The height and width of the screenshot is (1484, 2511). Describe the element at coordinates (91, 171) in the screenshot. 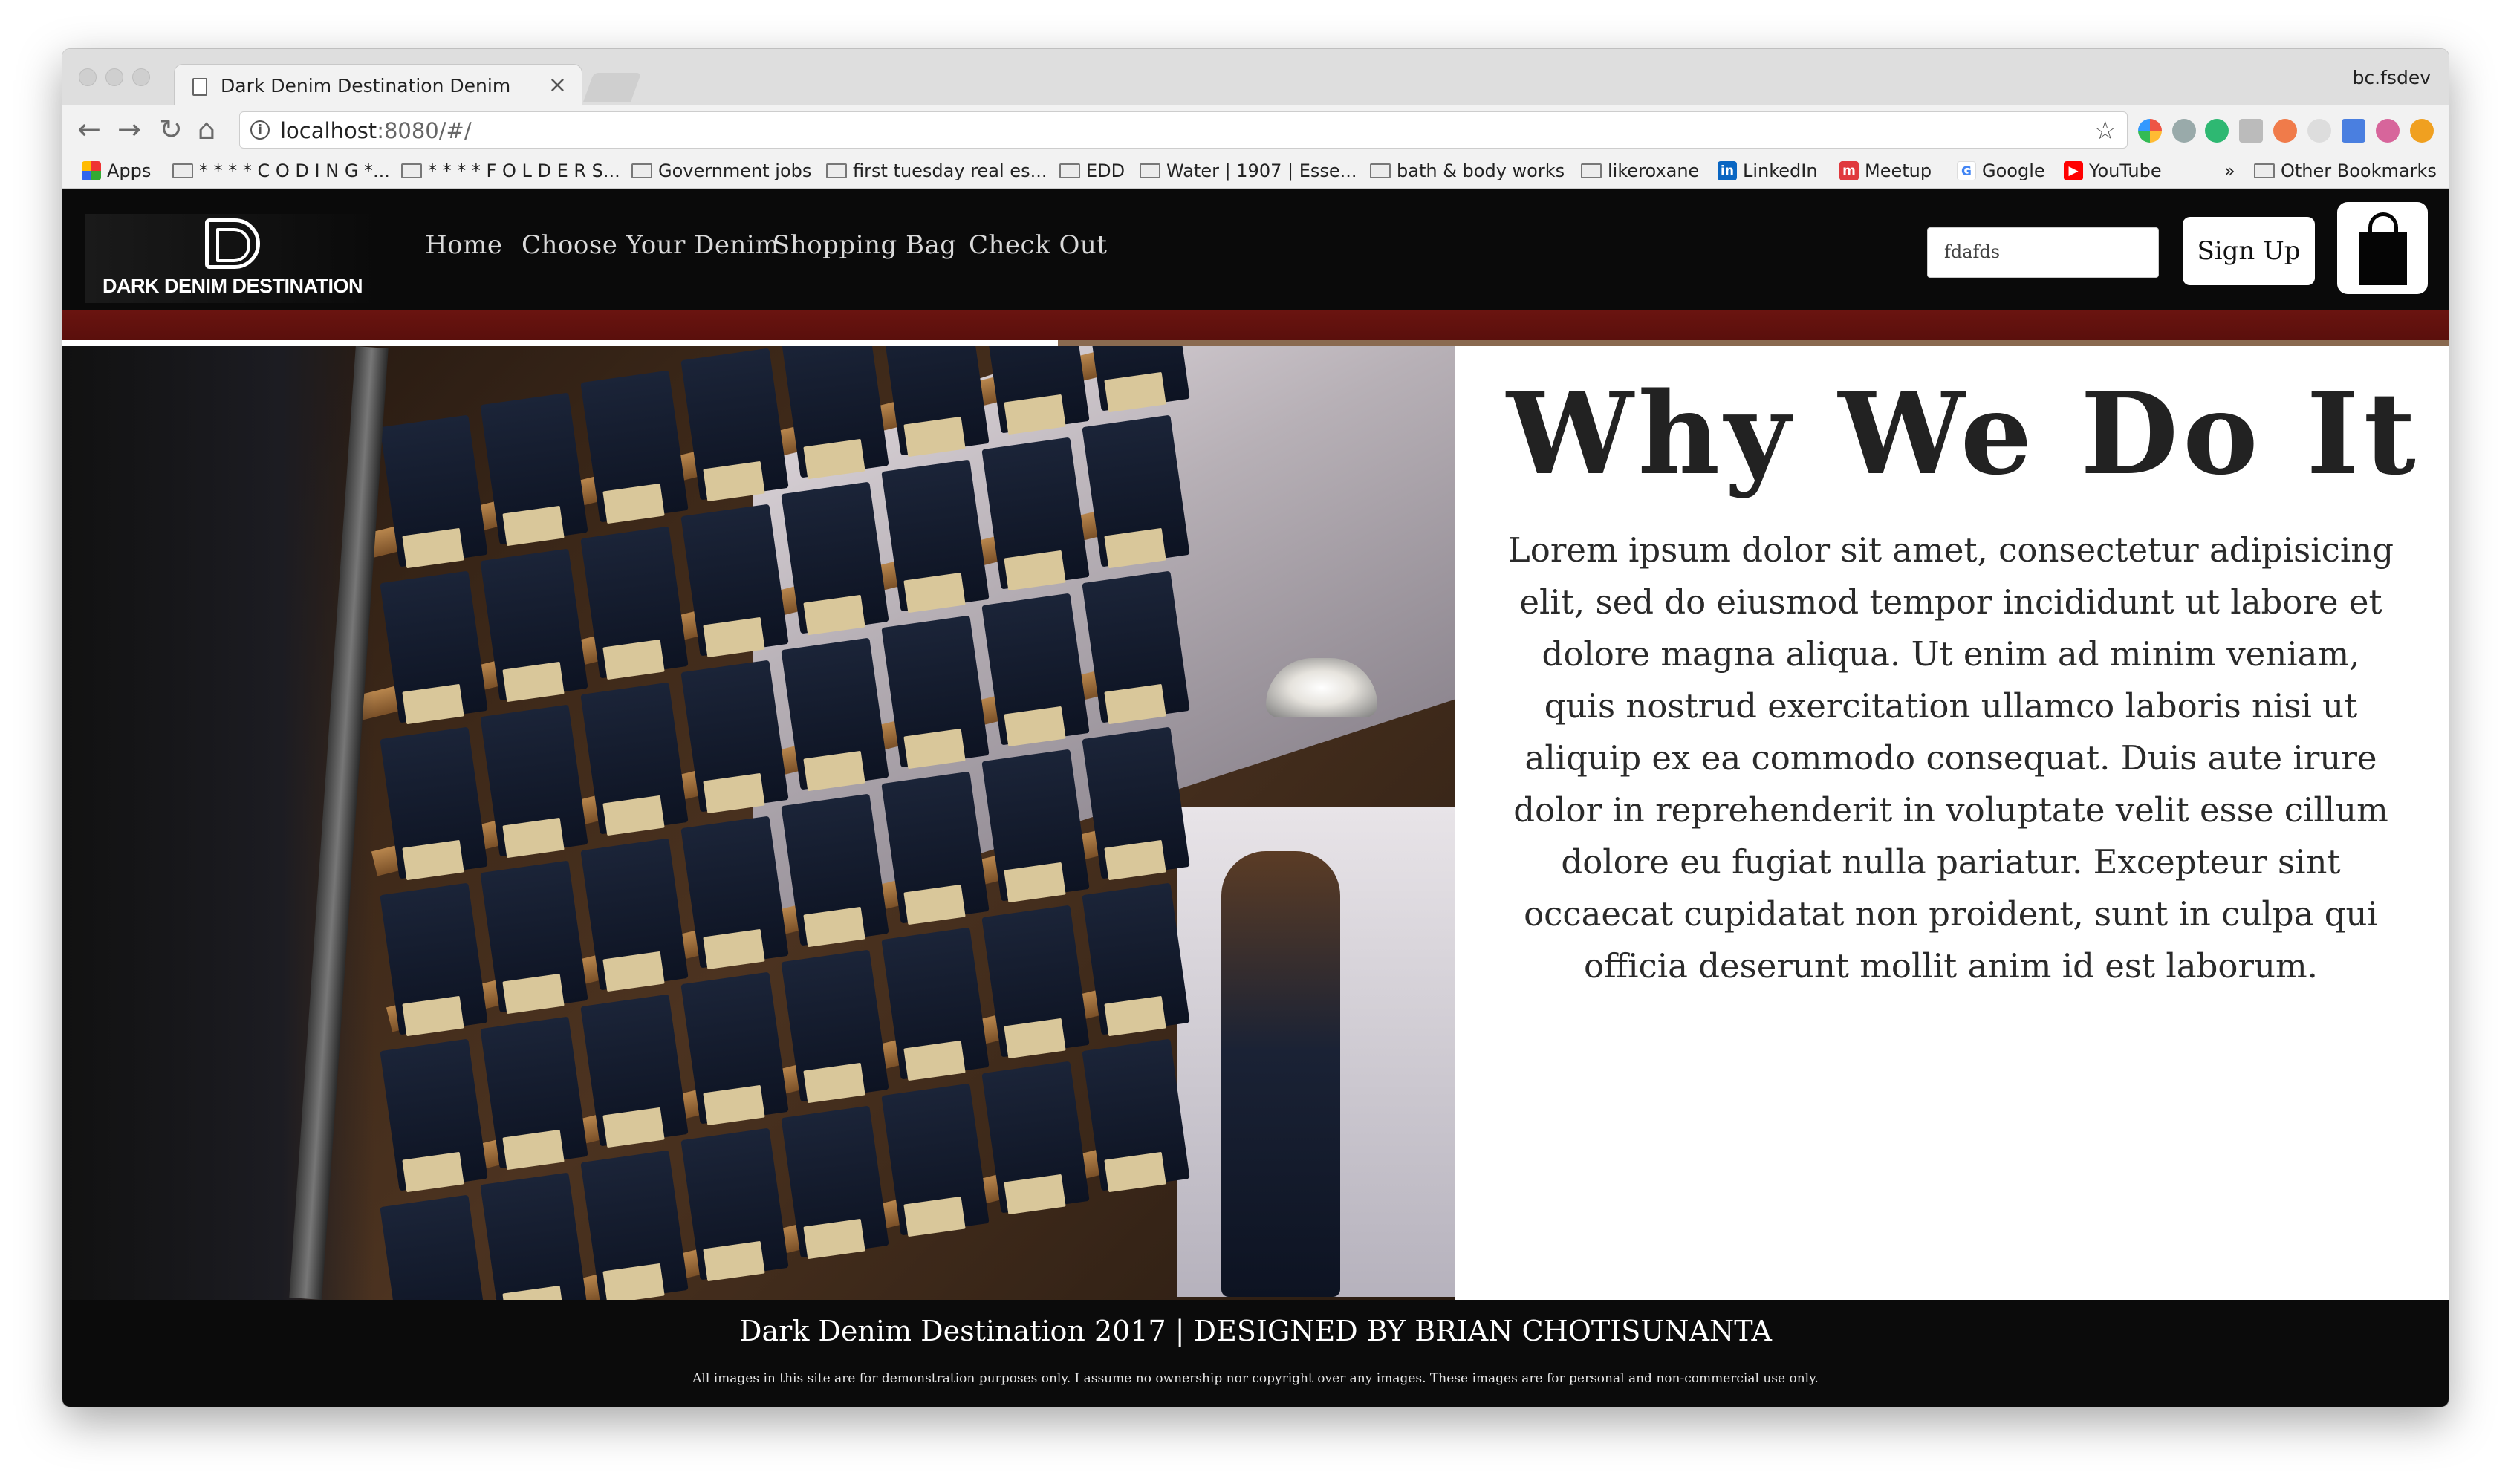

I see `apps-grid-icon` at that location.